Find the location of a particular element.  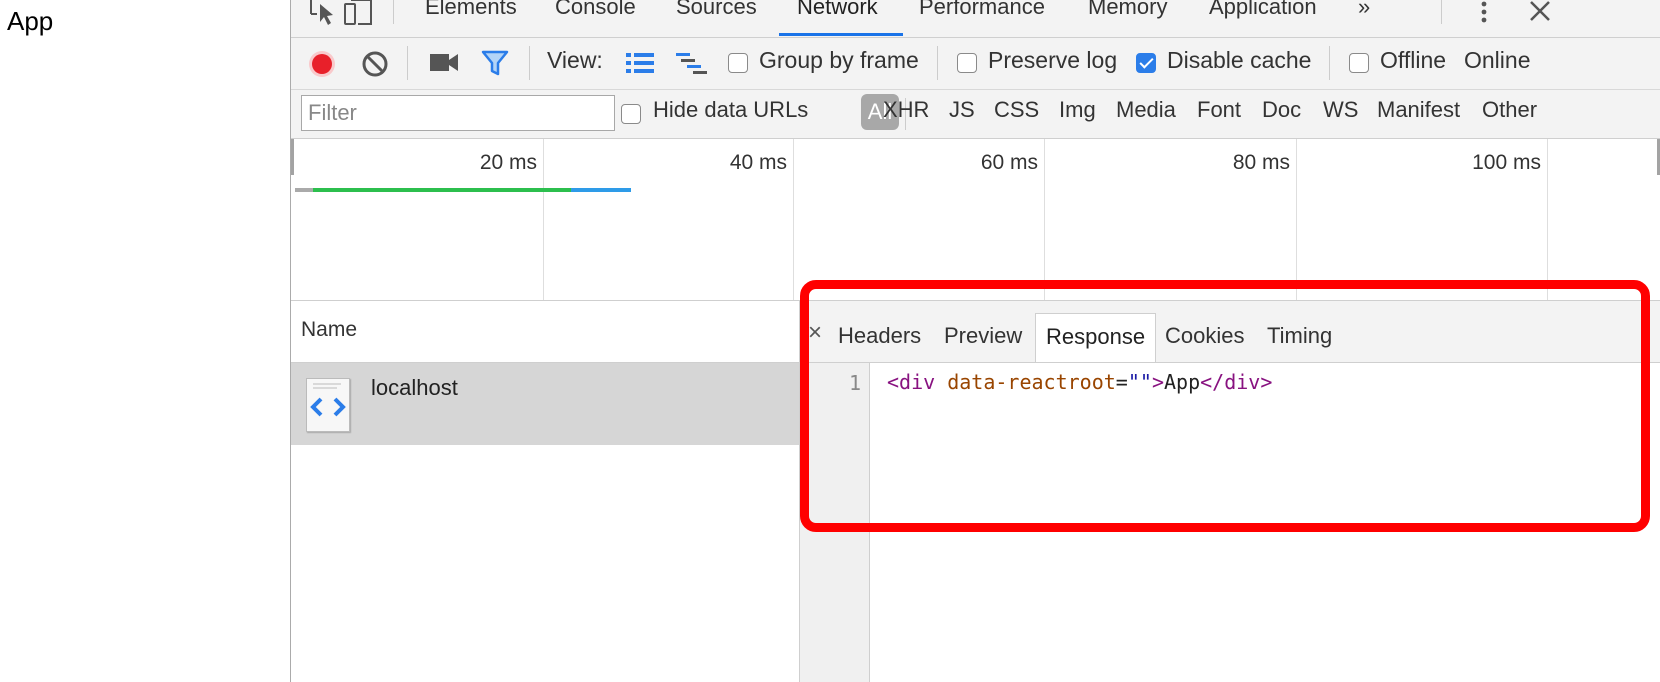

filter-funnel-icon is located at coordinates (495, 65).